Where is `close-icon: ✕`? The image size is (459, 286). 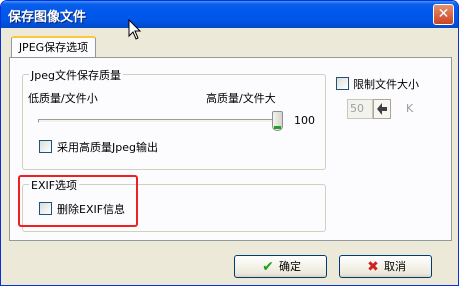
close-icon: ✕ is located at coordinates (443, 14).